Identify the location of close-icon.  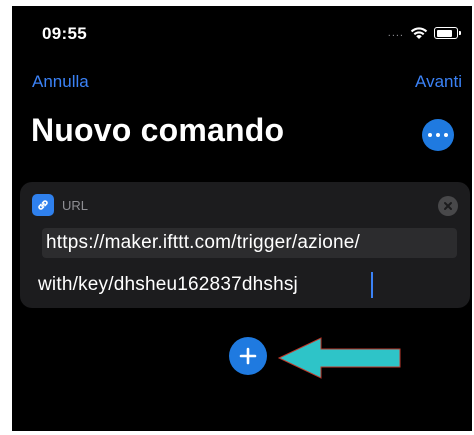
(448, 206).